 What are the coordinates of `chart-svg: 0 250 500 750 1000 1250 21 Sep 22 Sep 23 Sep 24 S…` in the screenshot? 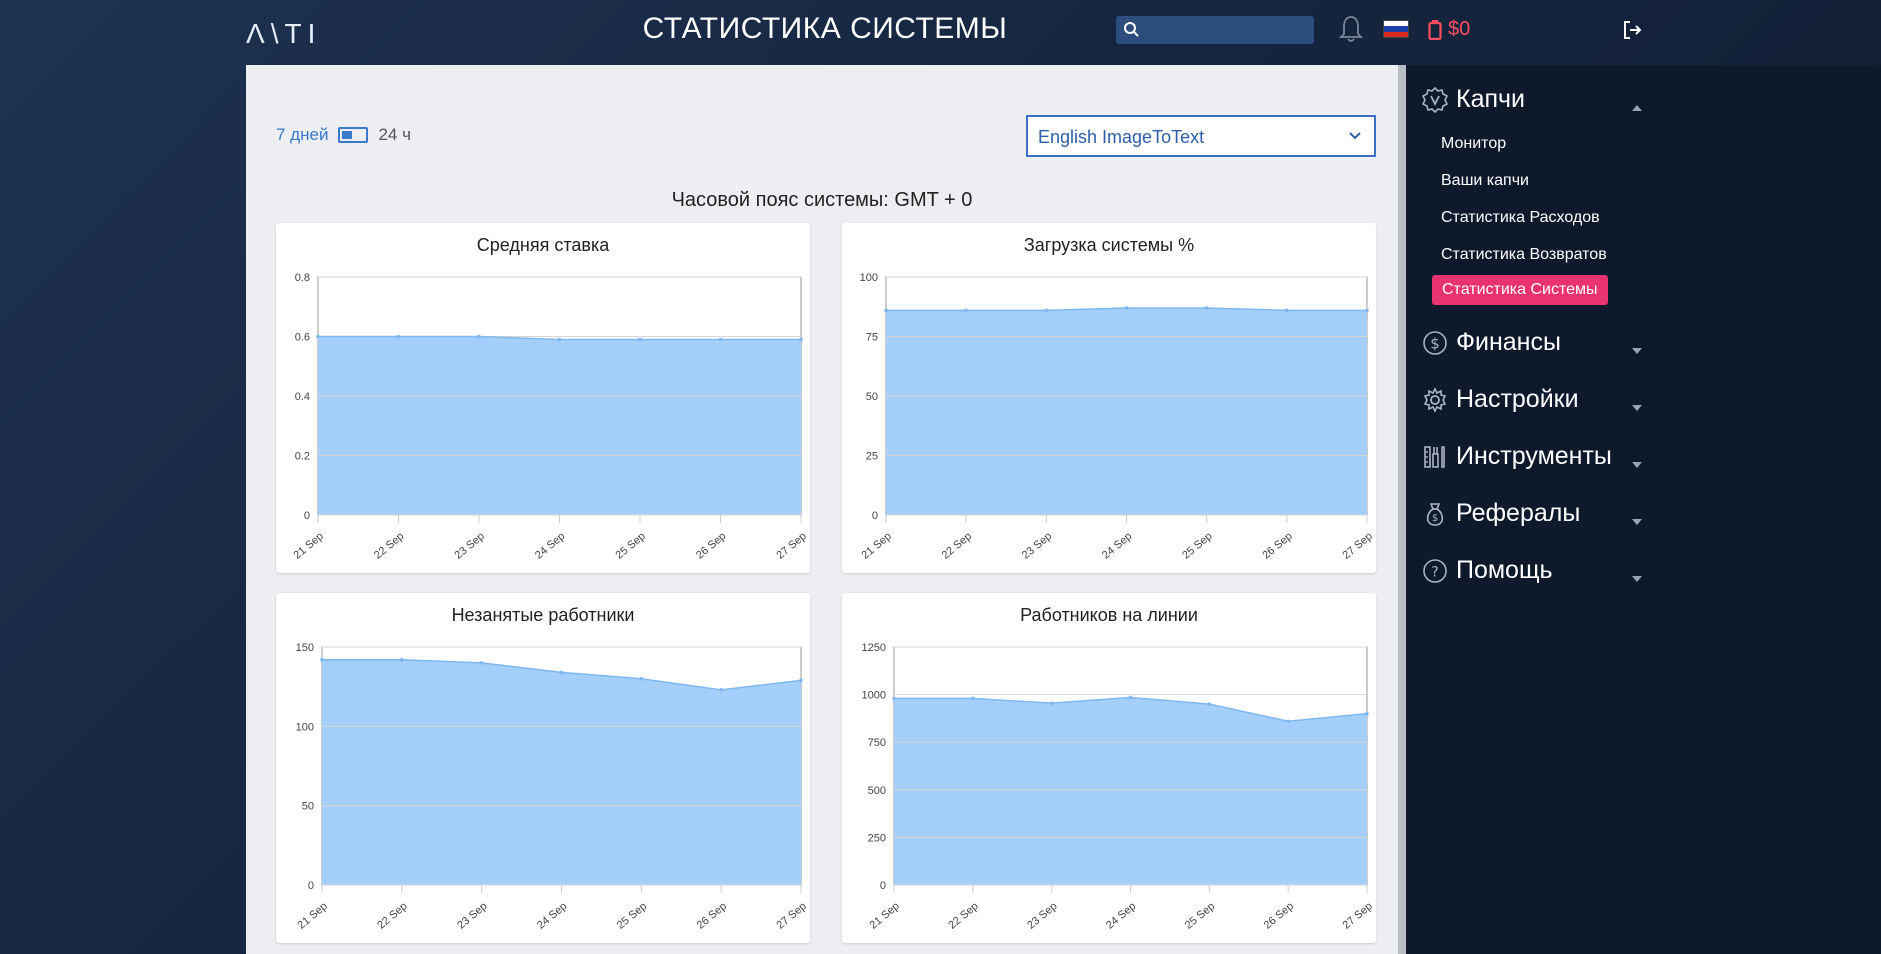 It's located at (1118, 787).